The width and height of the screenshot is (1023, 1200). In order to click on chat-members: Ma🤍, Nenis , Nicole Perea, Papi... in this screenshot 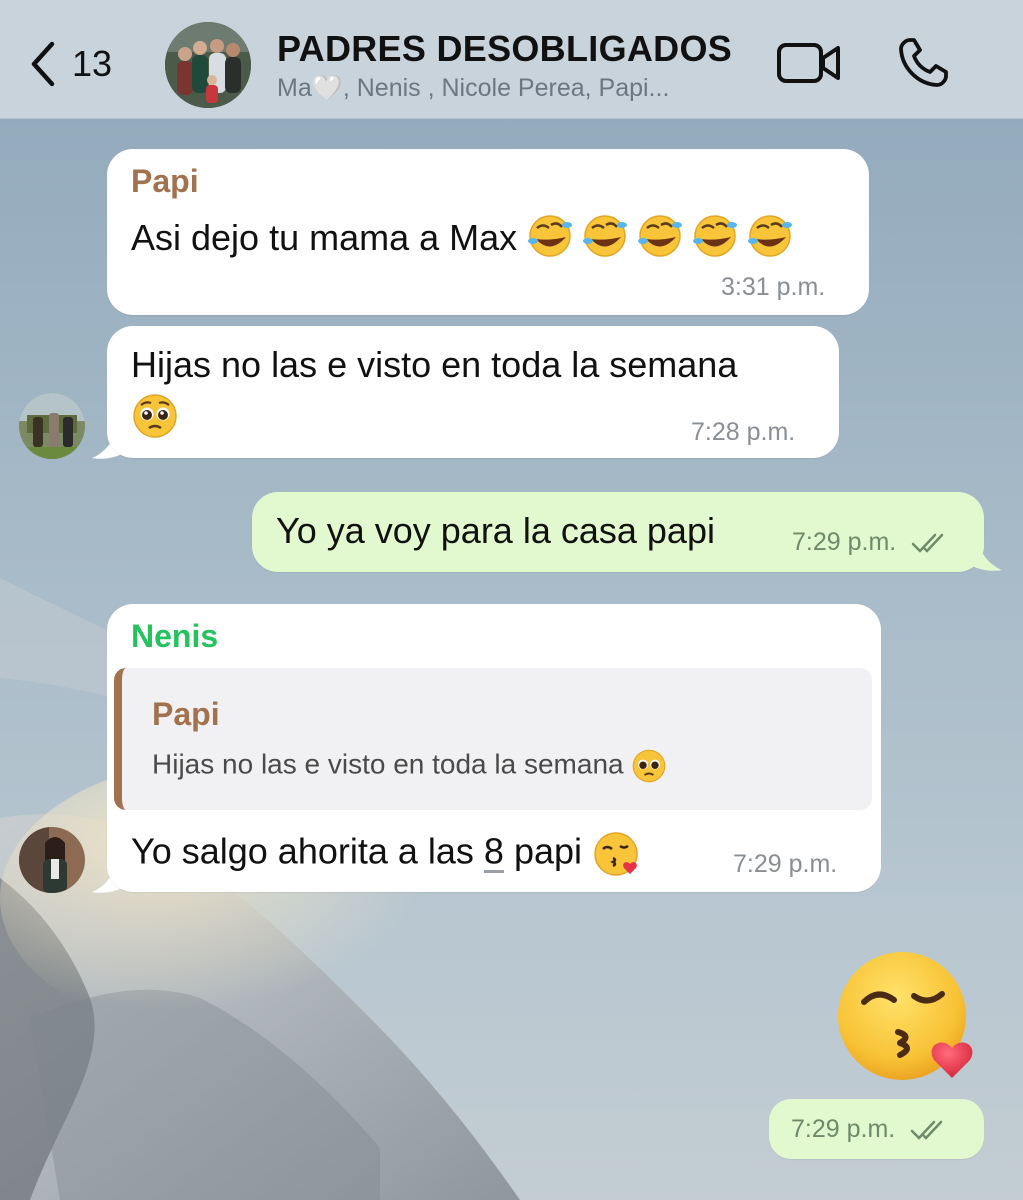, I will do `click(473, 88)`.